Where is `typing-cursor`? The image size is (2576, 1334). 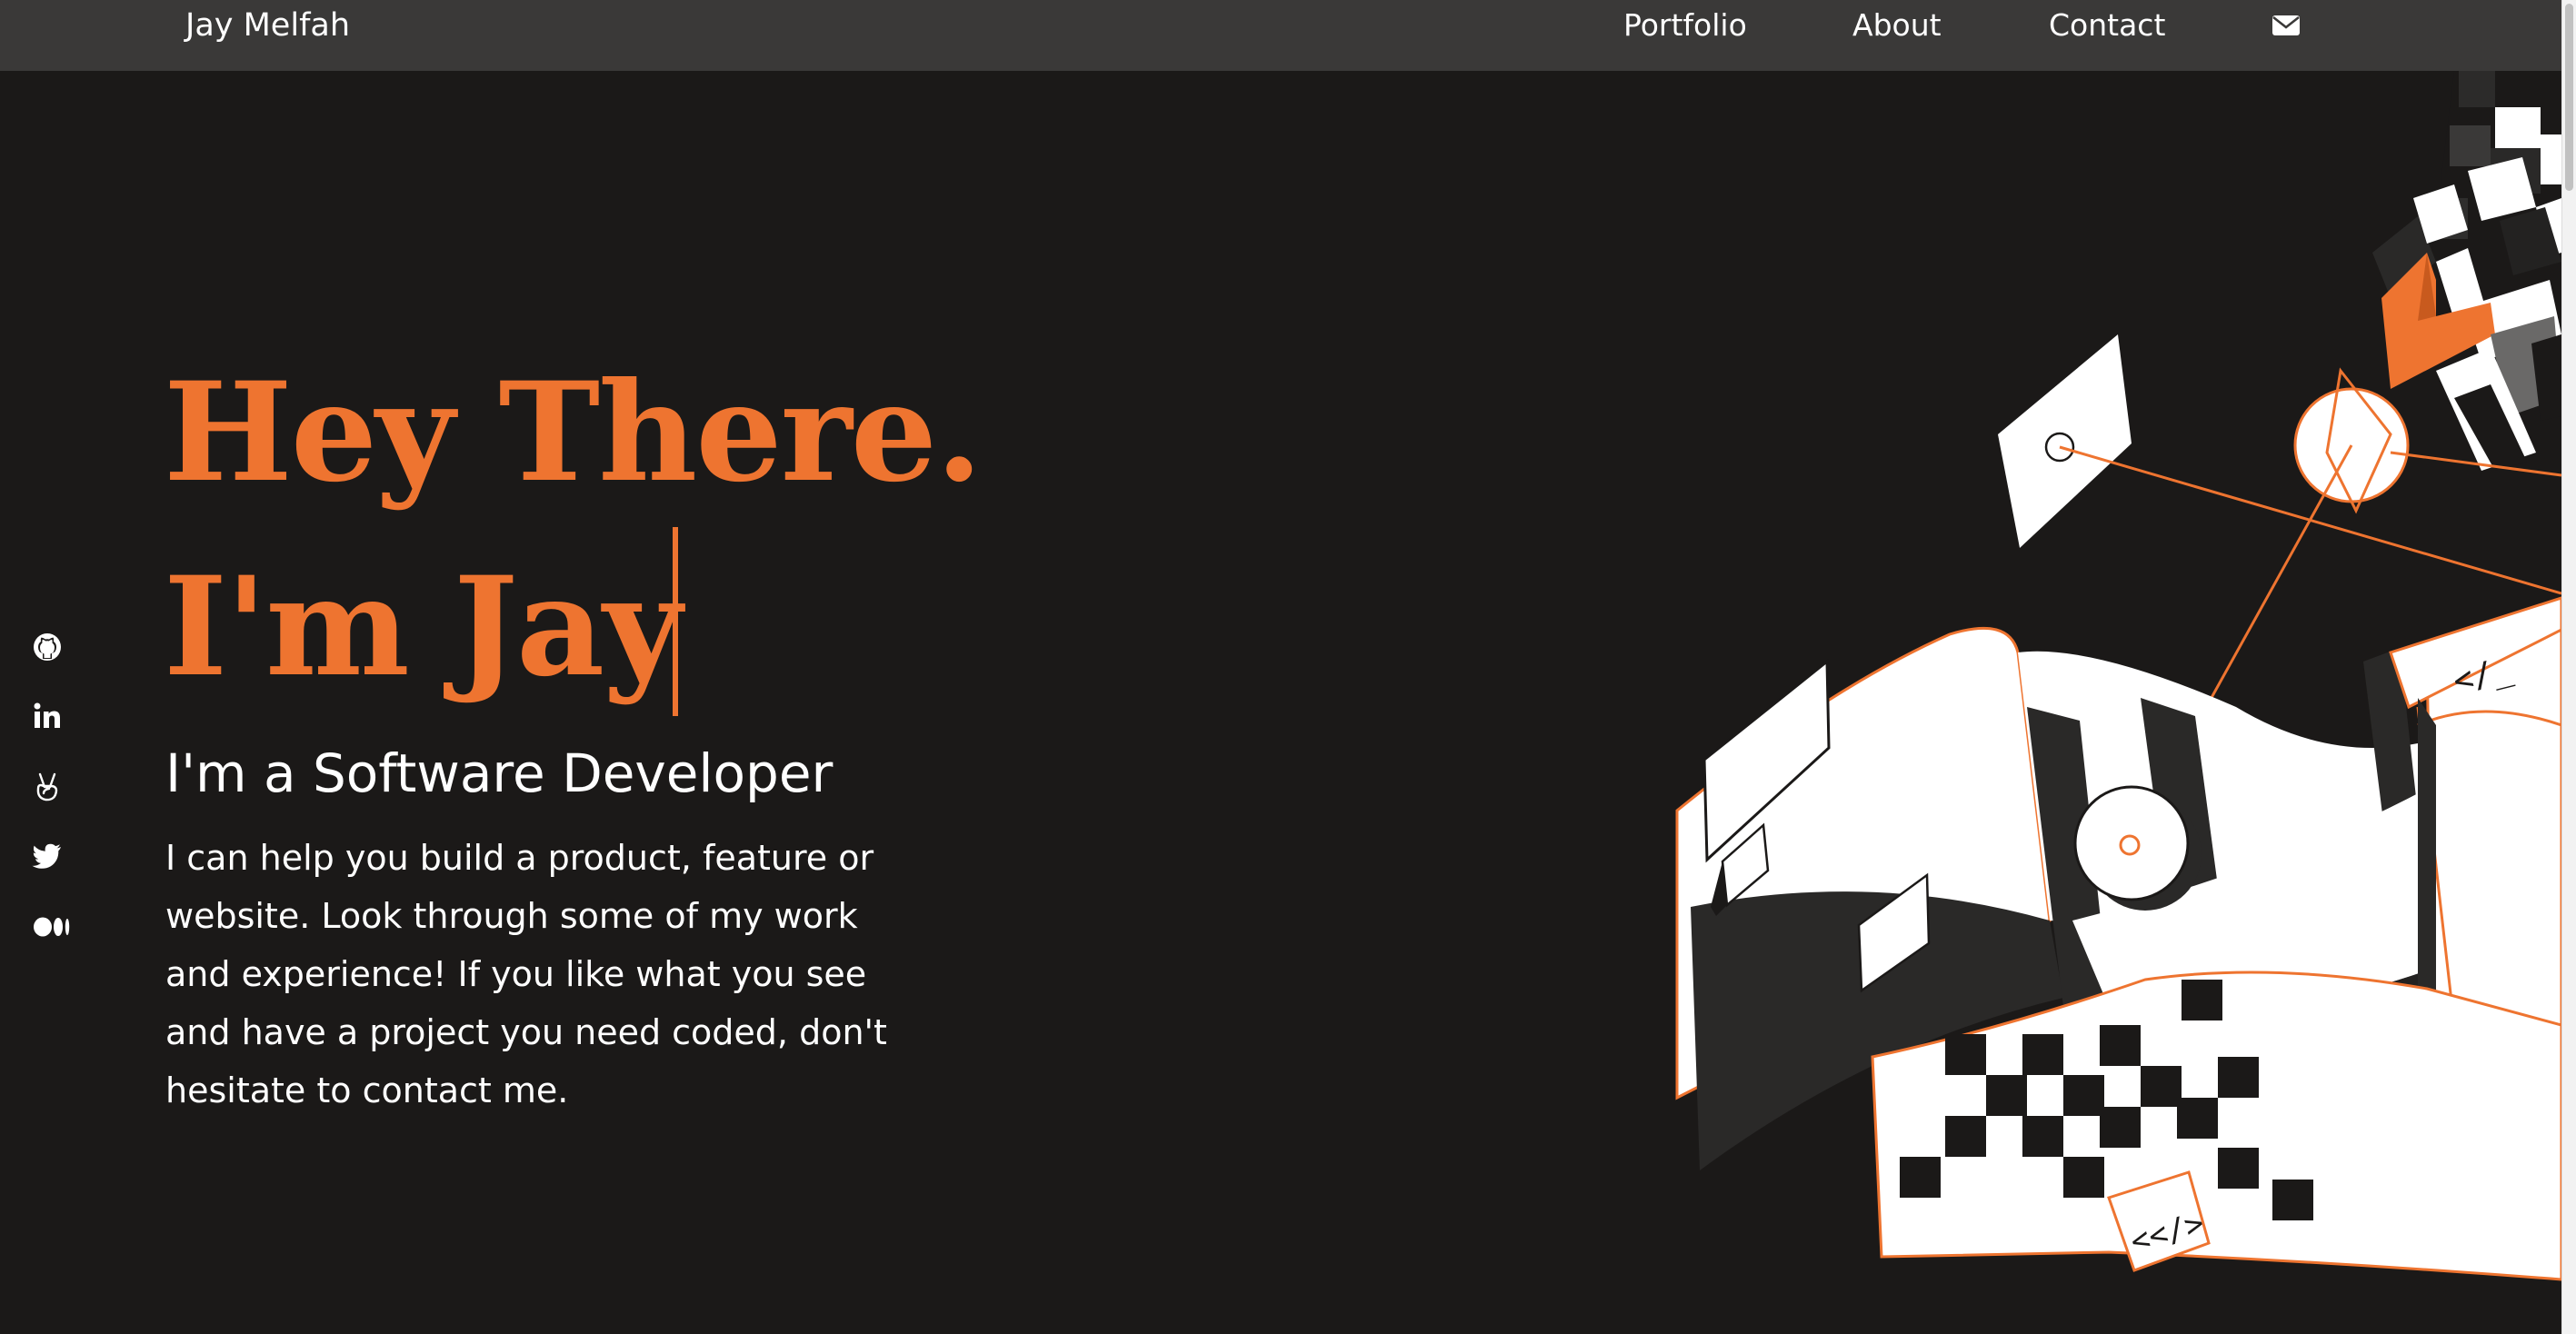
typing-cursor is located at coordinates (675, 622).